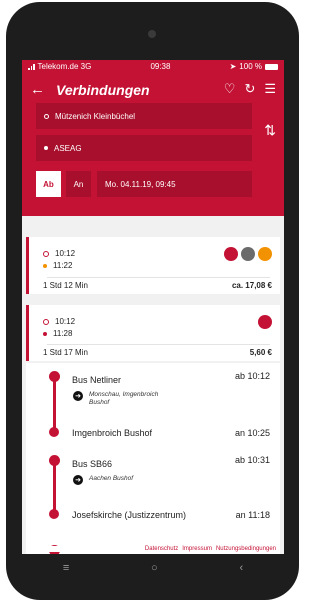  I want to click on system-nav-bar: ≡ ○ ‹, so click(153, 568).